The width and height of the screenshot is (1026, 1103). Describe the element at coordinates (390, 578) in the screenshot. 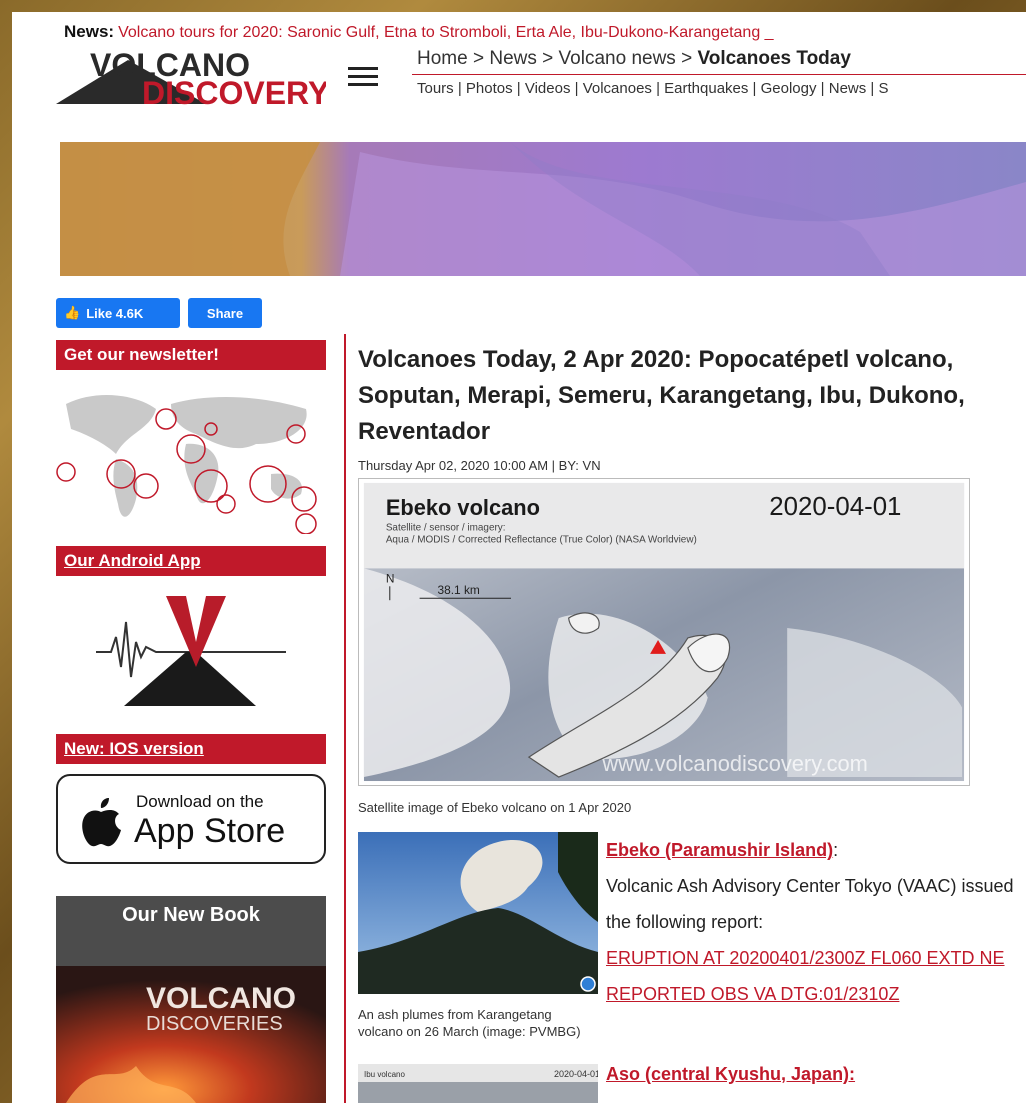

I see `north-arrow-label: N` at that location.